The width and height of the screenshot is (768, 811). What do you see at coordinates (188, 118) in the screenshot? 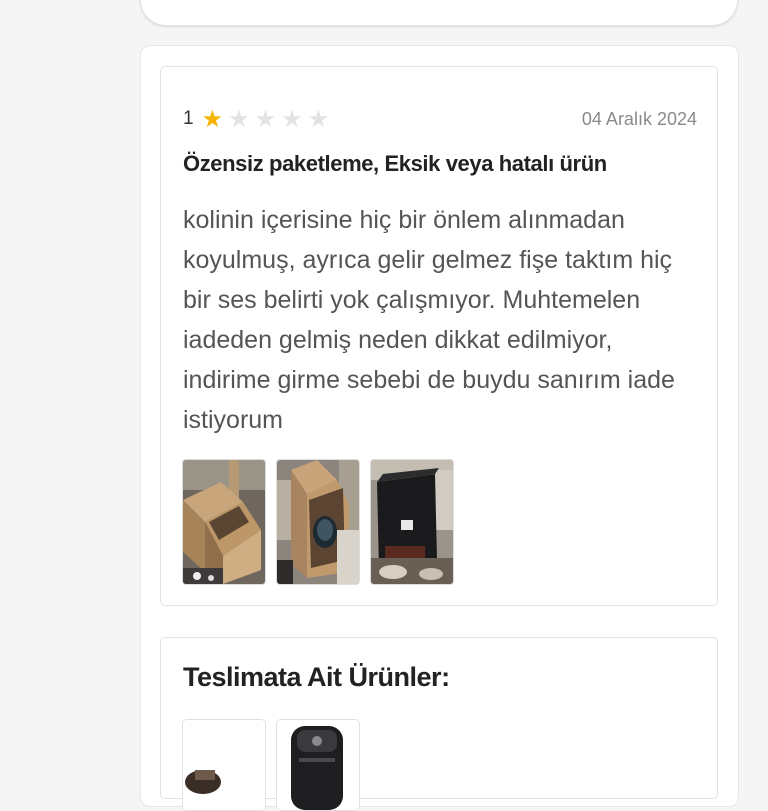
I see `rating-value: 1` at bounding box center [188, 118].